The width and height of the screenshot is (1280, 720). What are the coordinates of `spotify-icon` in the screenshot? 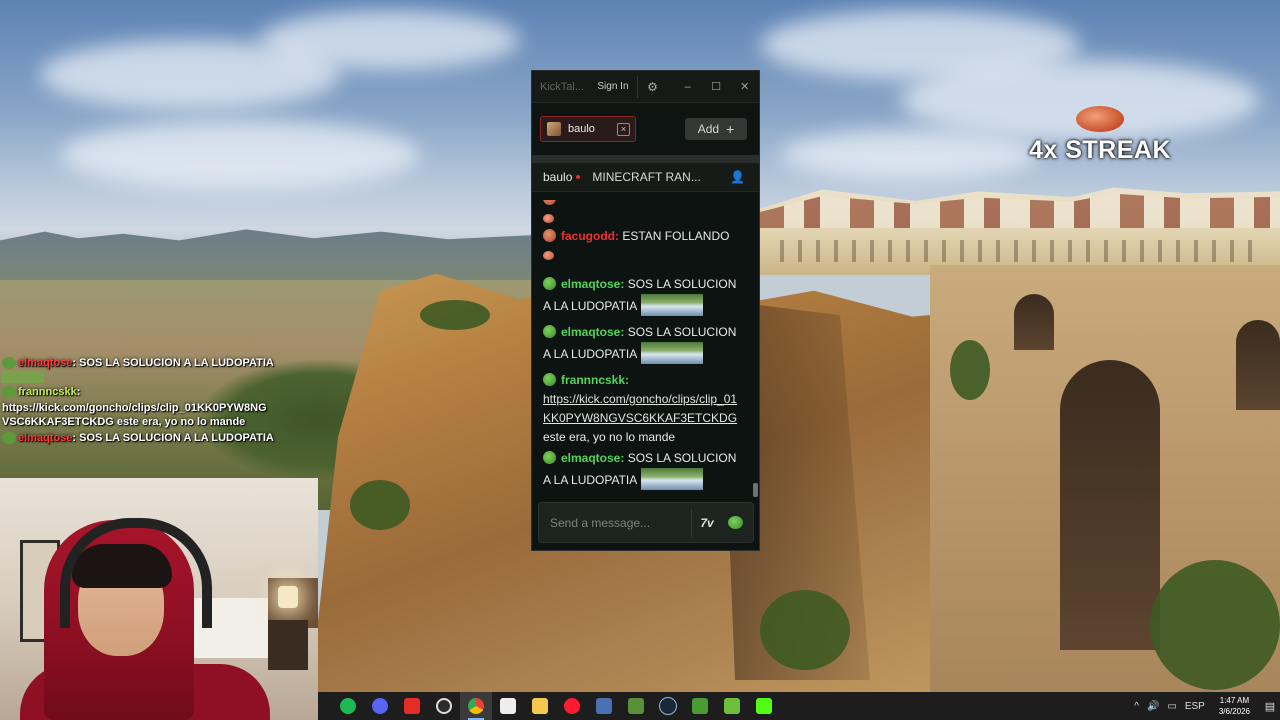 It's located at (348, 706).